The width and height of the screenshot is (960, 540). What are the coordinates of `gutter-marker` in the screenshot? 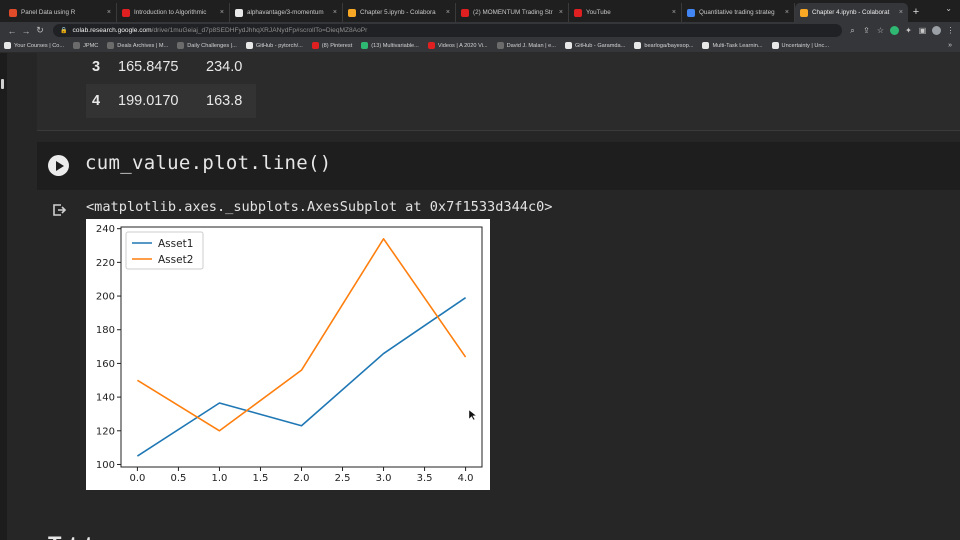 It's located at (2, 84).